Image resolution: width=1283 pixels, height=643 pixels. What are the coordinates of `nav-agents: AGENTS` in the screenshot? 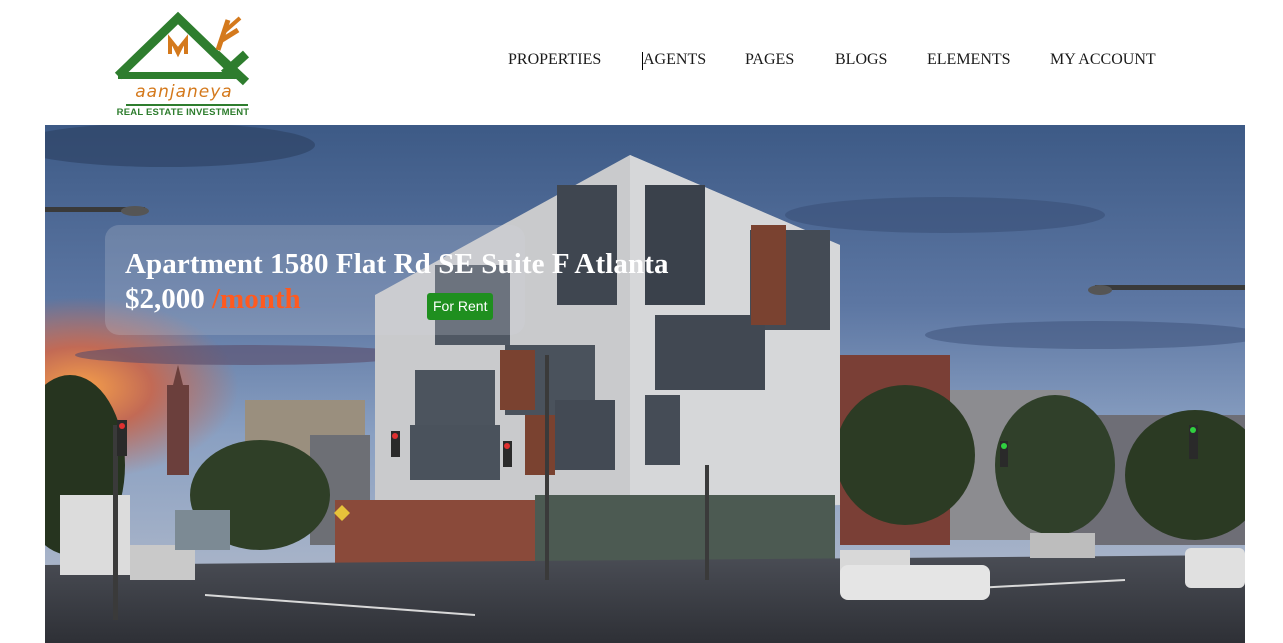 It's located at (674, 60).